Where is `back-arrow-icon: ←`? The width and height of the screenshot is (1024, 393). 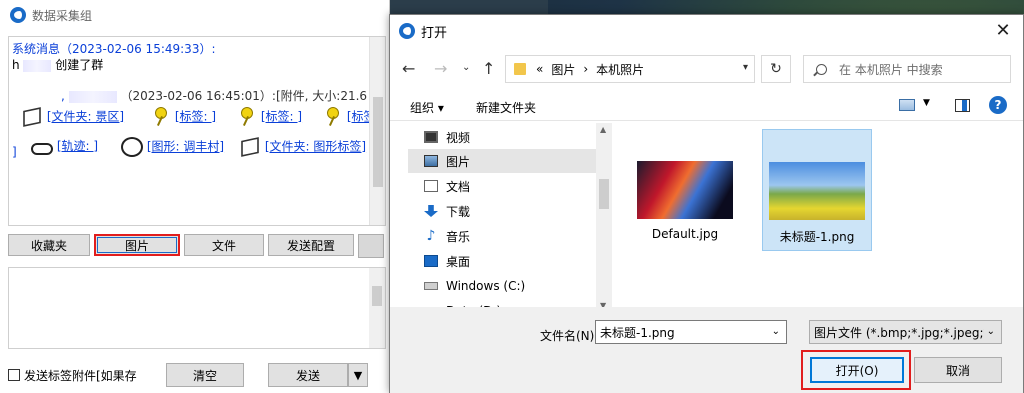
back-arrow-icon: ← is located at coordinates (408, 68).